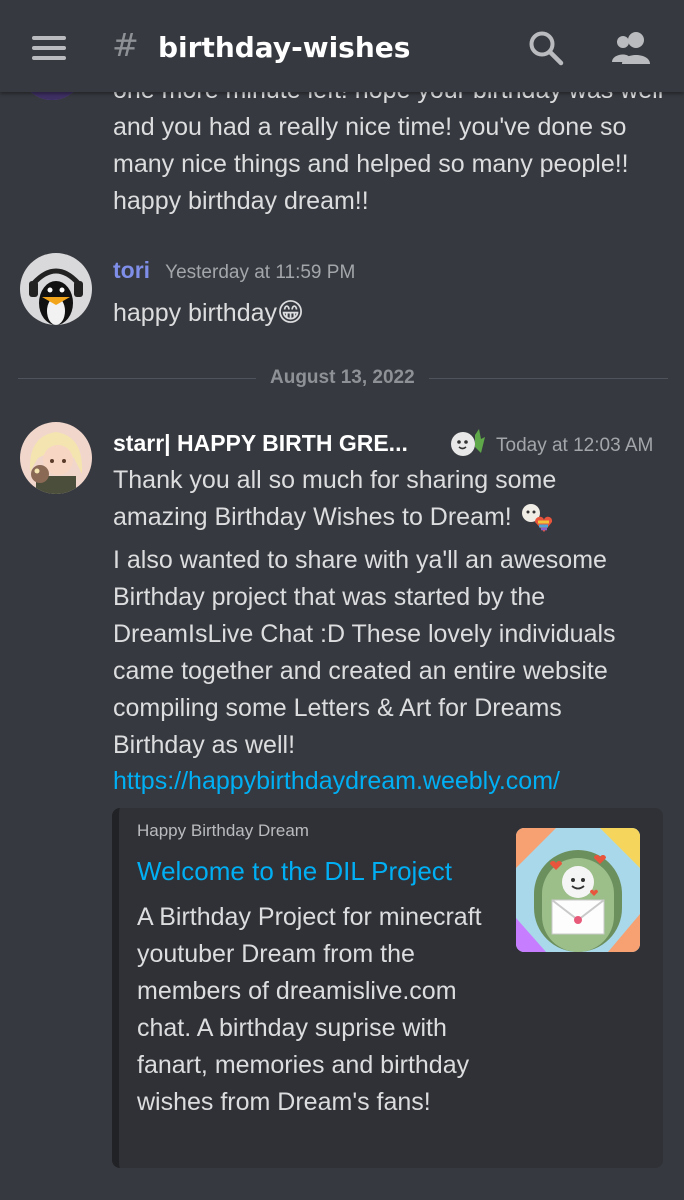 The height and width of the screenshot is (1200, 684). I want to click on embed-provider: Happy Birthday Dream, so click(223, 830).